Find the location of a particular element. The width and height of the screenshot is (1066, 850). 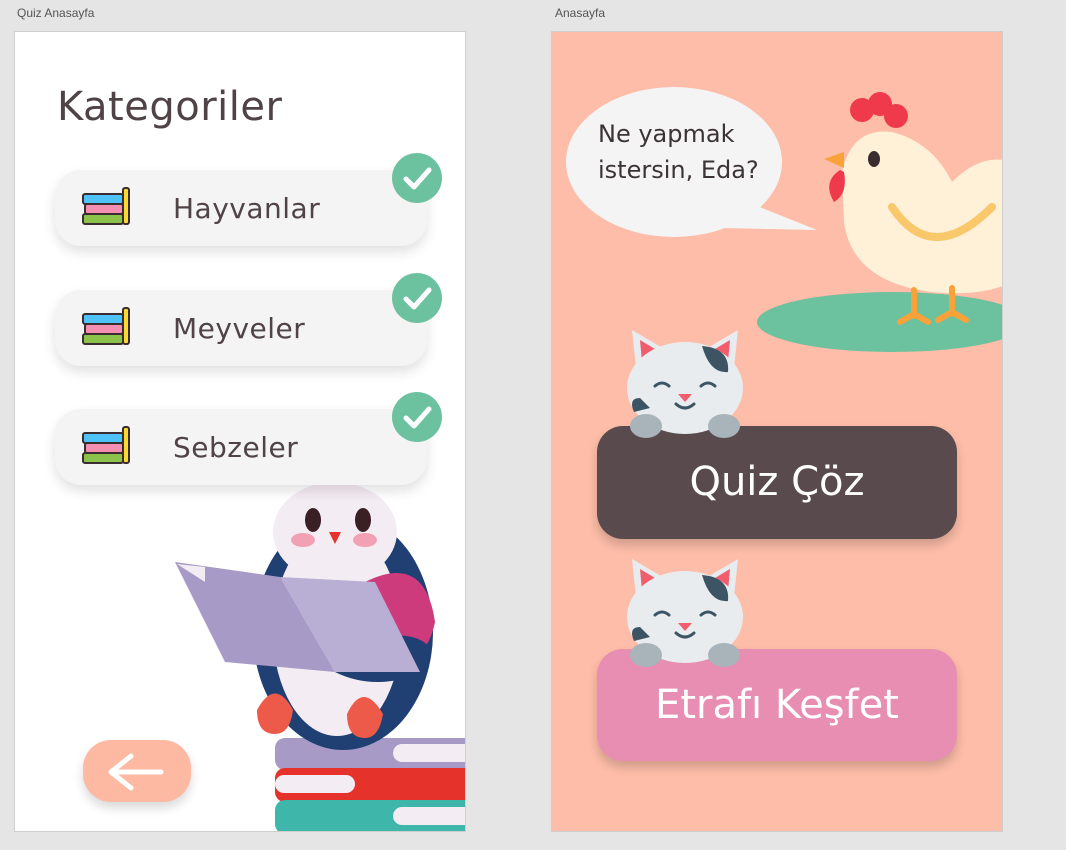

artboard-label-home: Anasayfa is located at coordinates (580, 13).